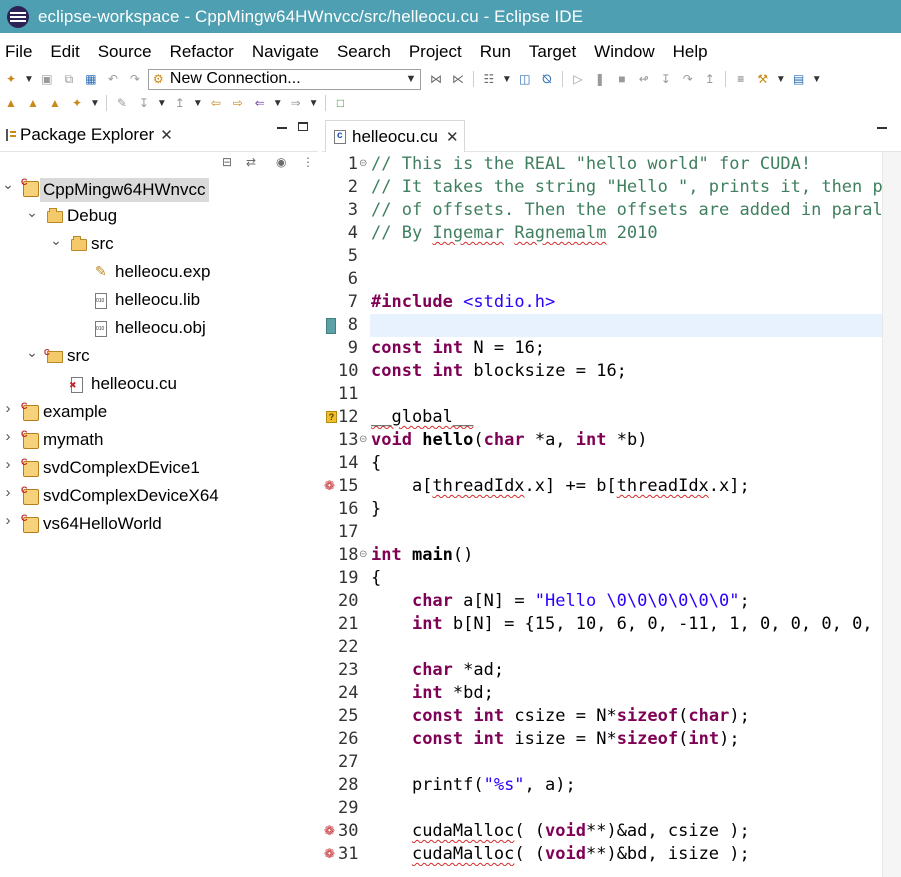 Image resolution: width=901 pixels, height=877 pixels. I want to click on focus-icon: ◉, so click(281, 162).